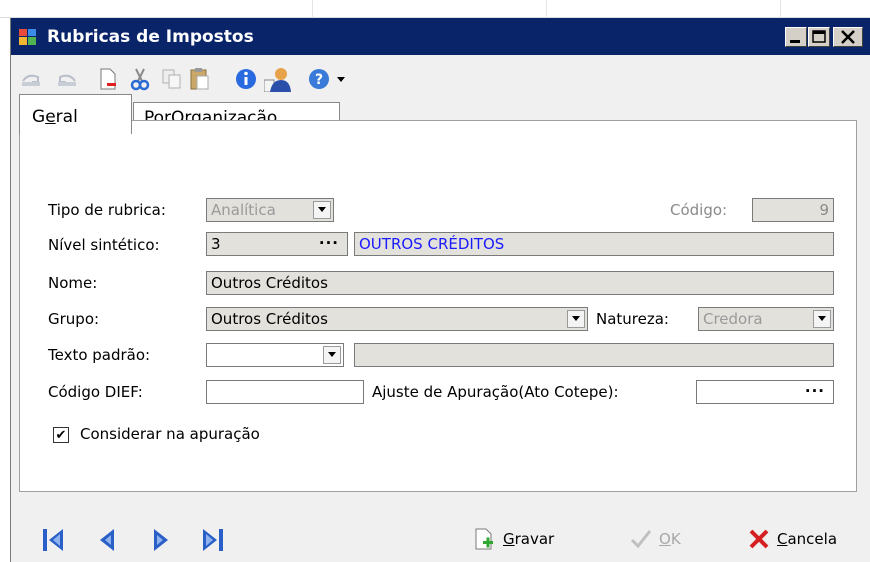  Describe the element at coordinates (243, 210) in the screenshot. I see `tipo-rubrica-value: Analítica` at that location.